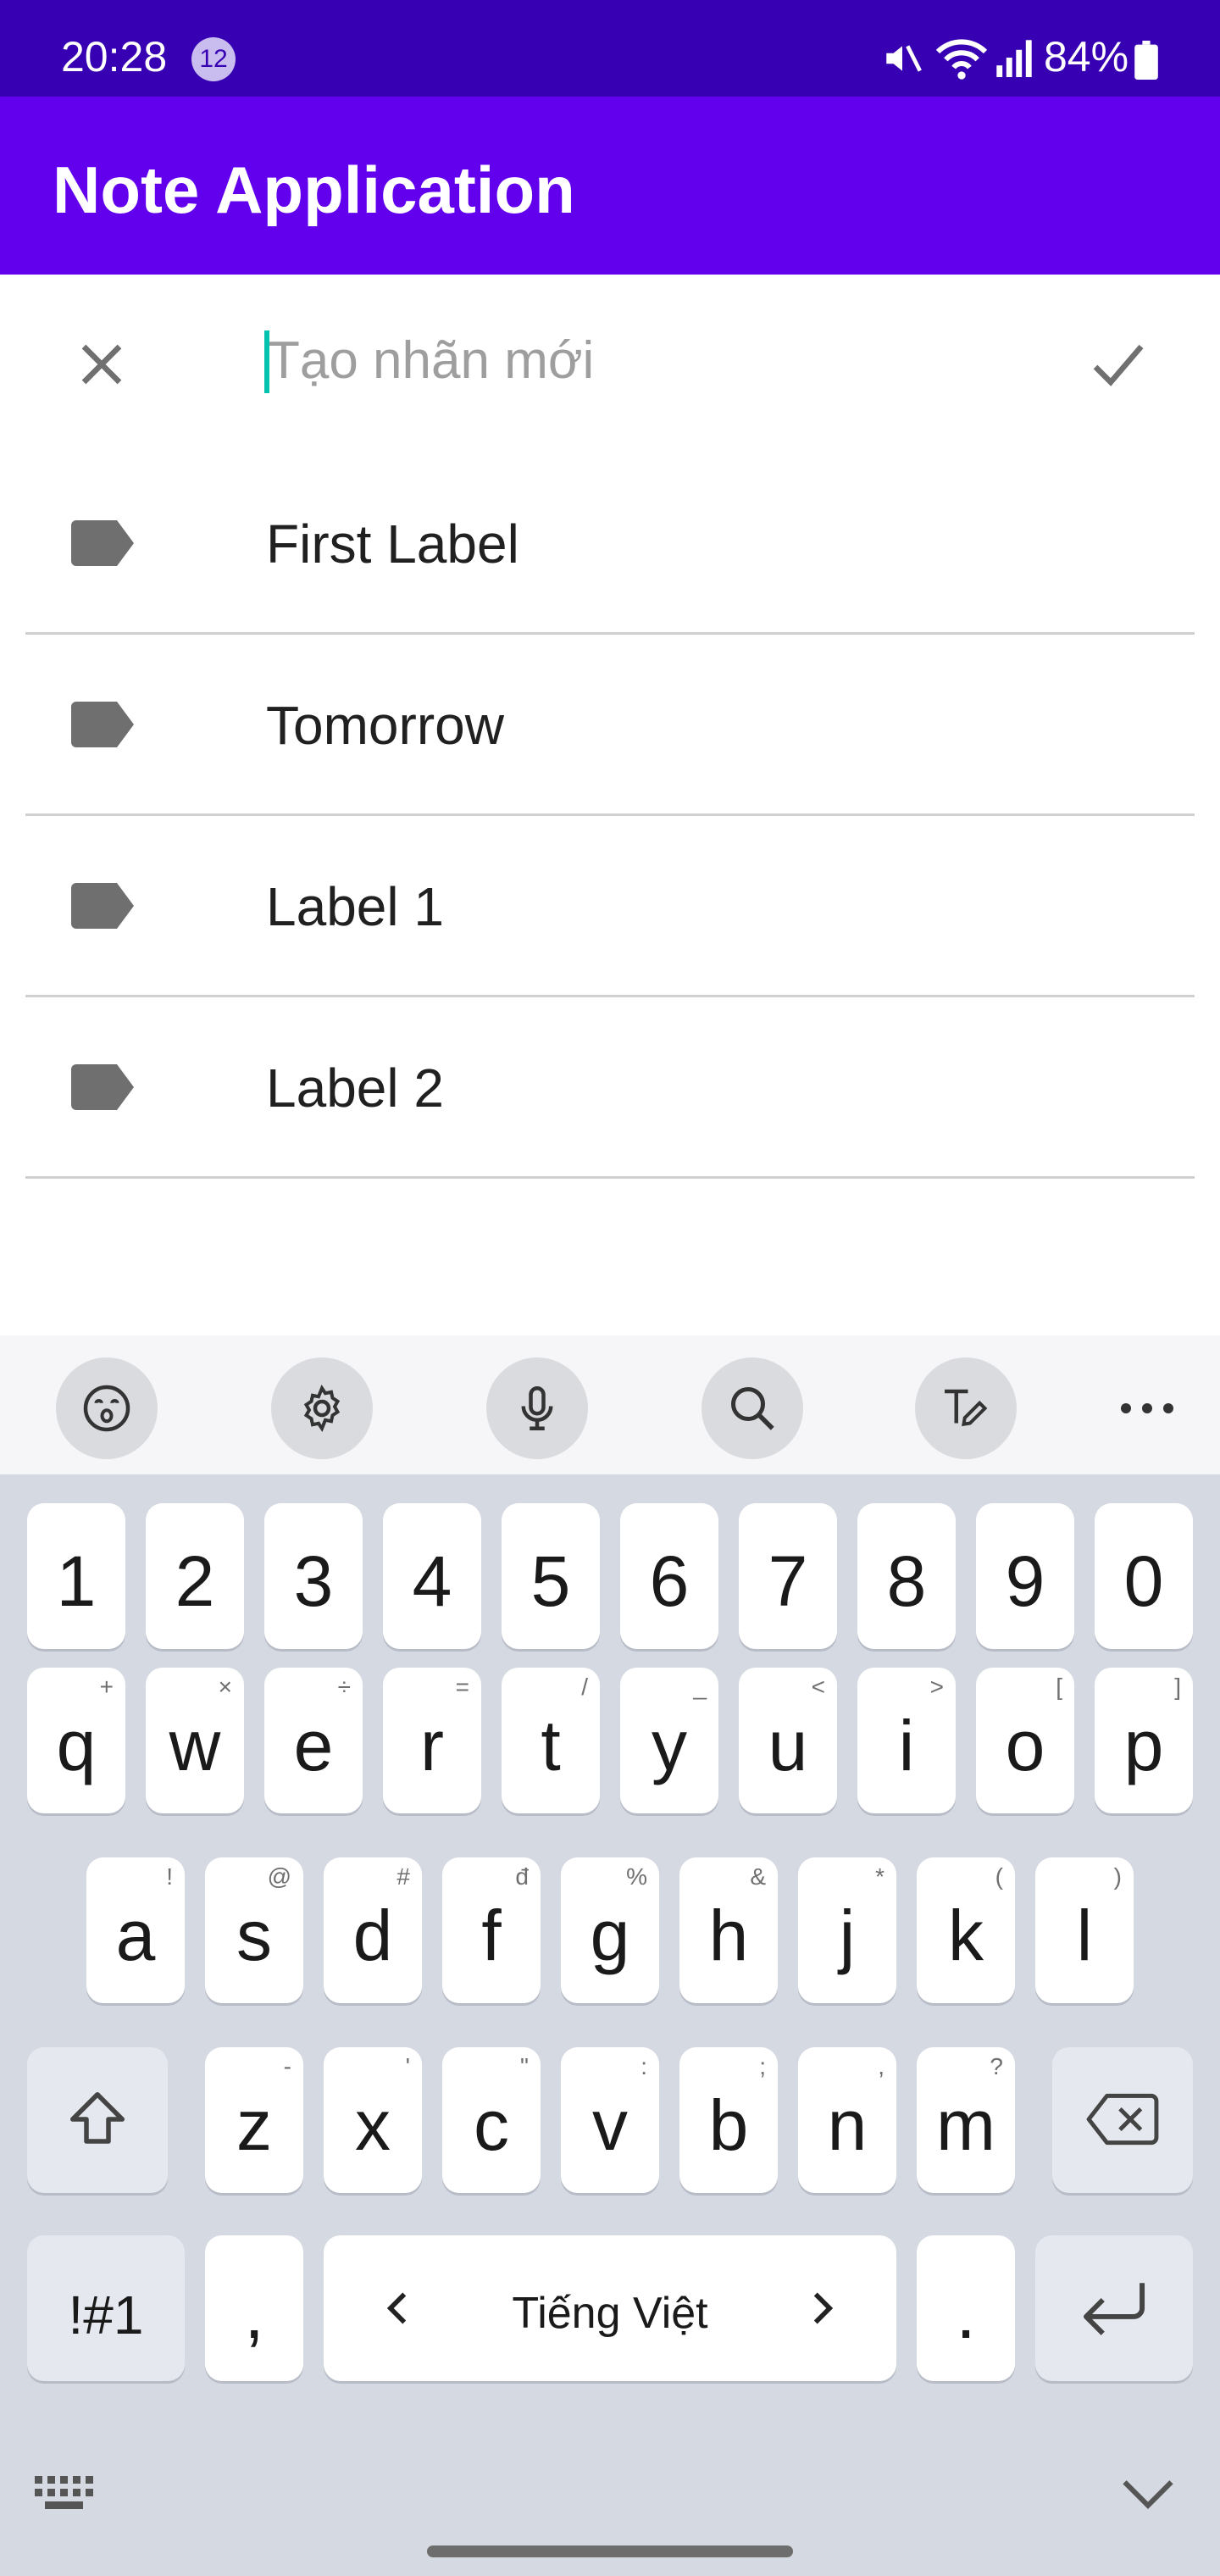 This screenshot has width=1220, height=2576. I want to click on gesture-navigation-bar, so click(610, 2551).